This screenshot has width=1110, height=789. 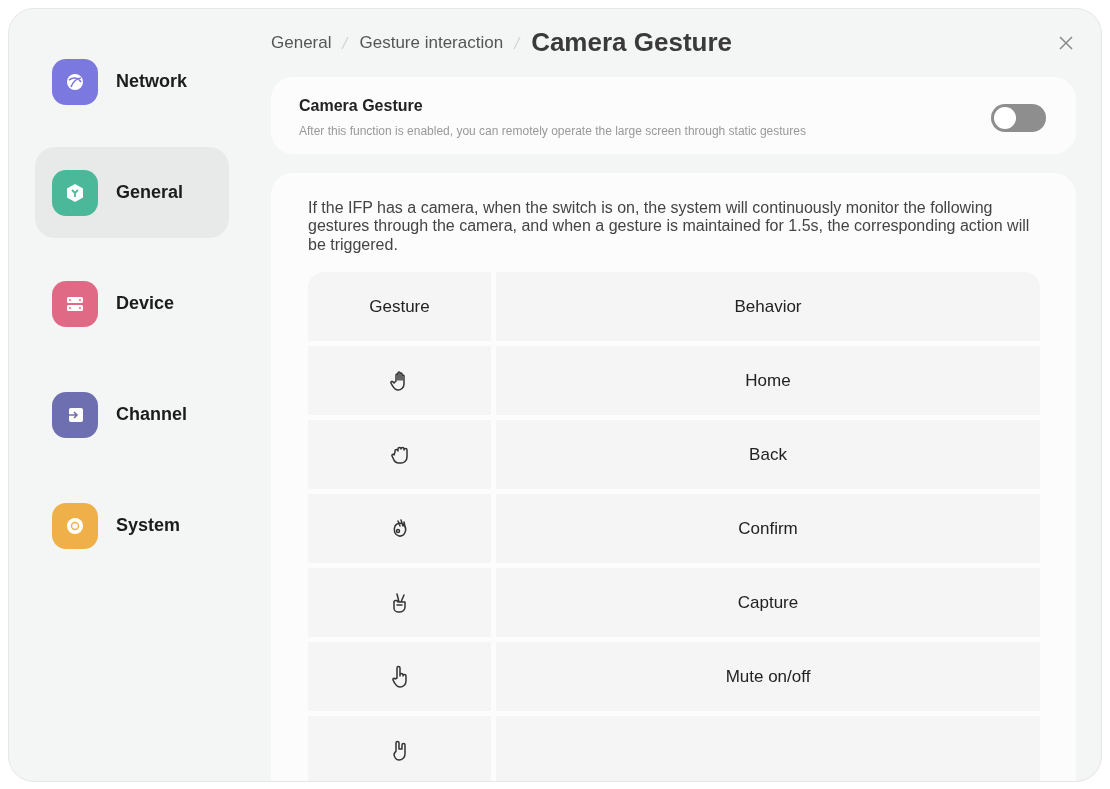 I want to click on table-cell: Confirm, so click(x=768, y=529).